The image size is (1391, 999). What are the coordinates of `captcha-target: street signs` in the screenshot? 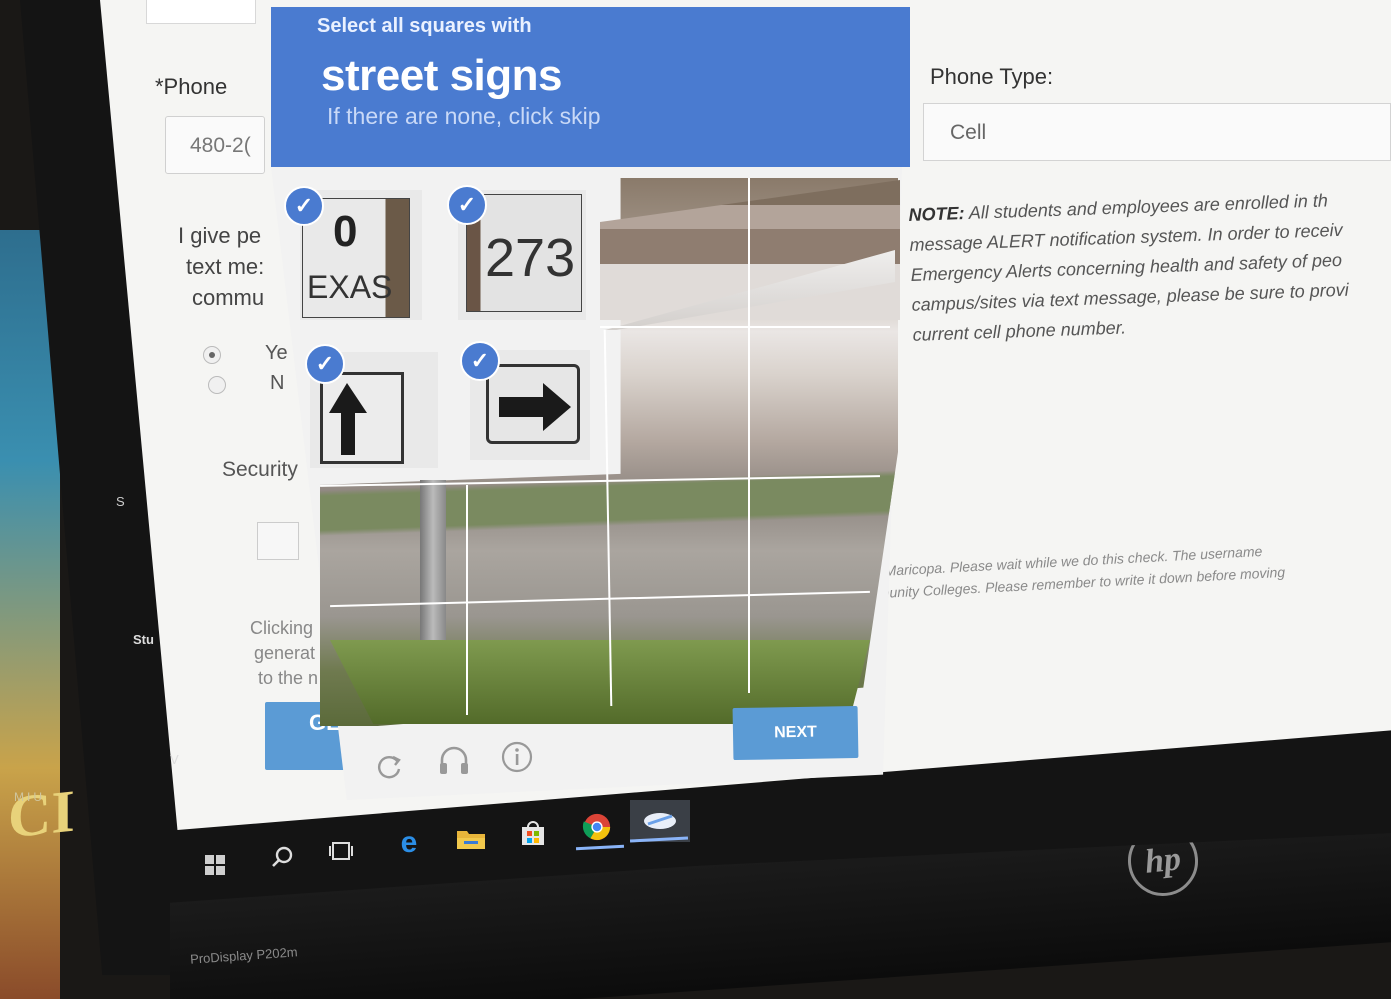 It's located at (441, 75).